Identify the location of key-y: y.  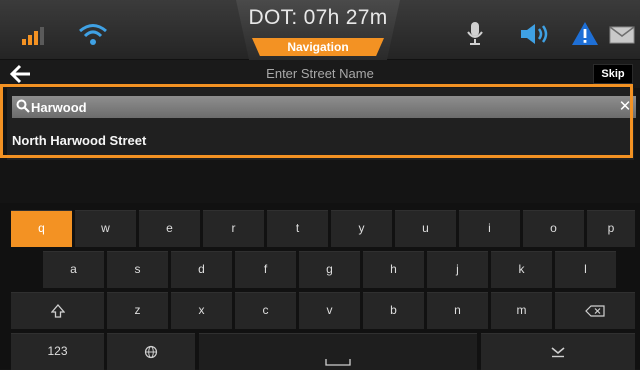
(361, 228).